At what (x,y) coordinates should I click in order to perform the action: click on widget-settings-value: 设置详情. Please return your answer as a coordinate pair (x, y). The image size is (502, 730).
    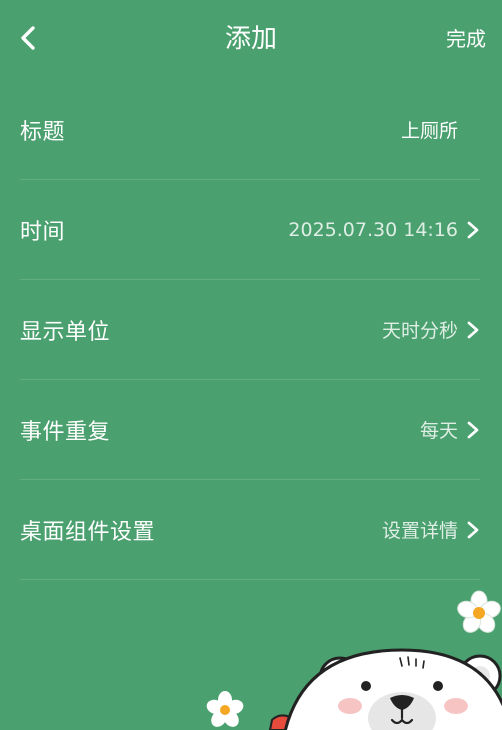
    Looking at the image, I should click on (419, 531).